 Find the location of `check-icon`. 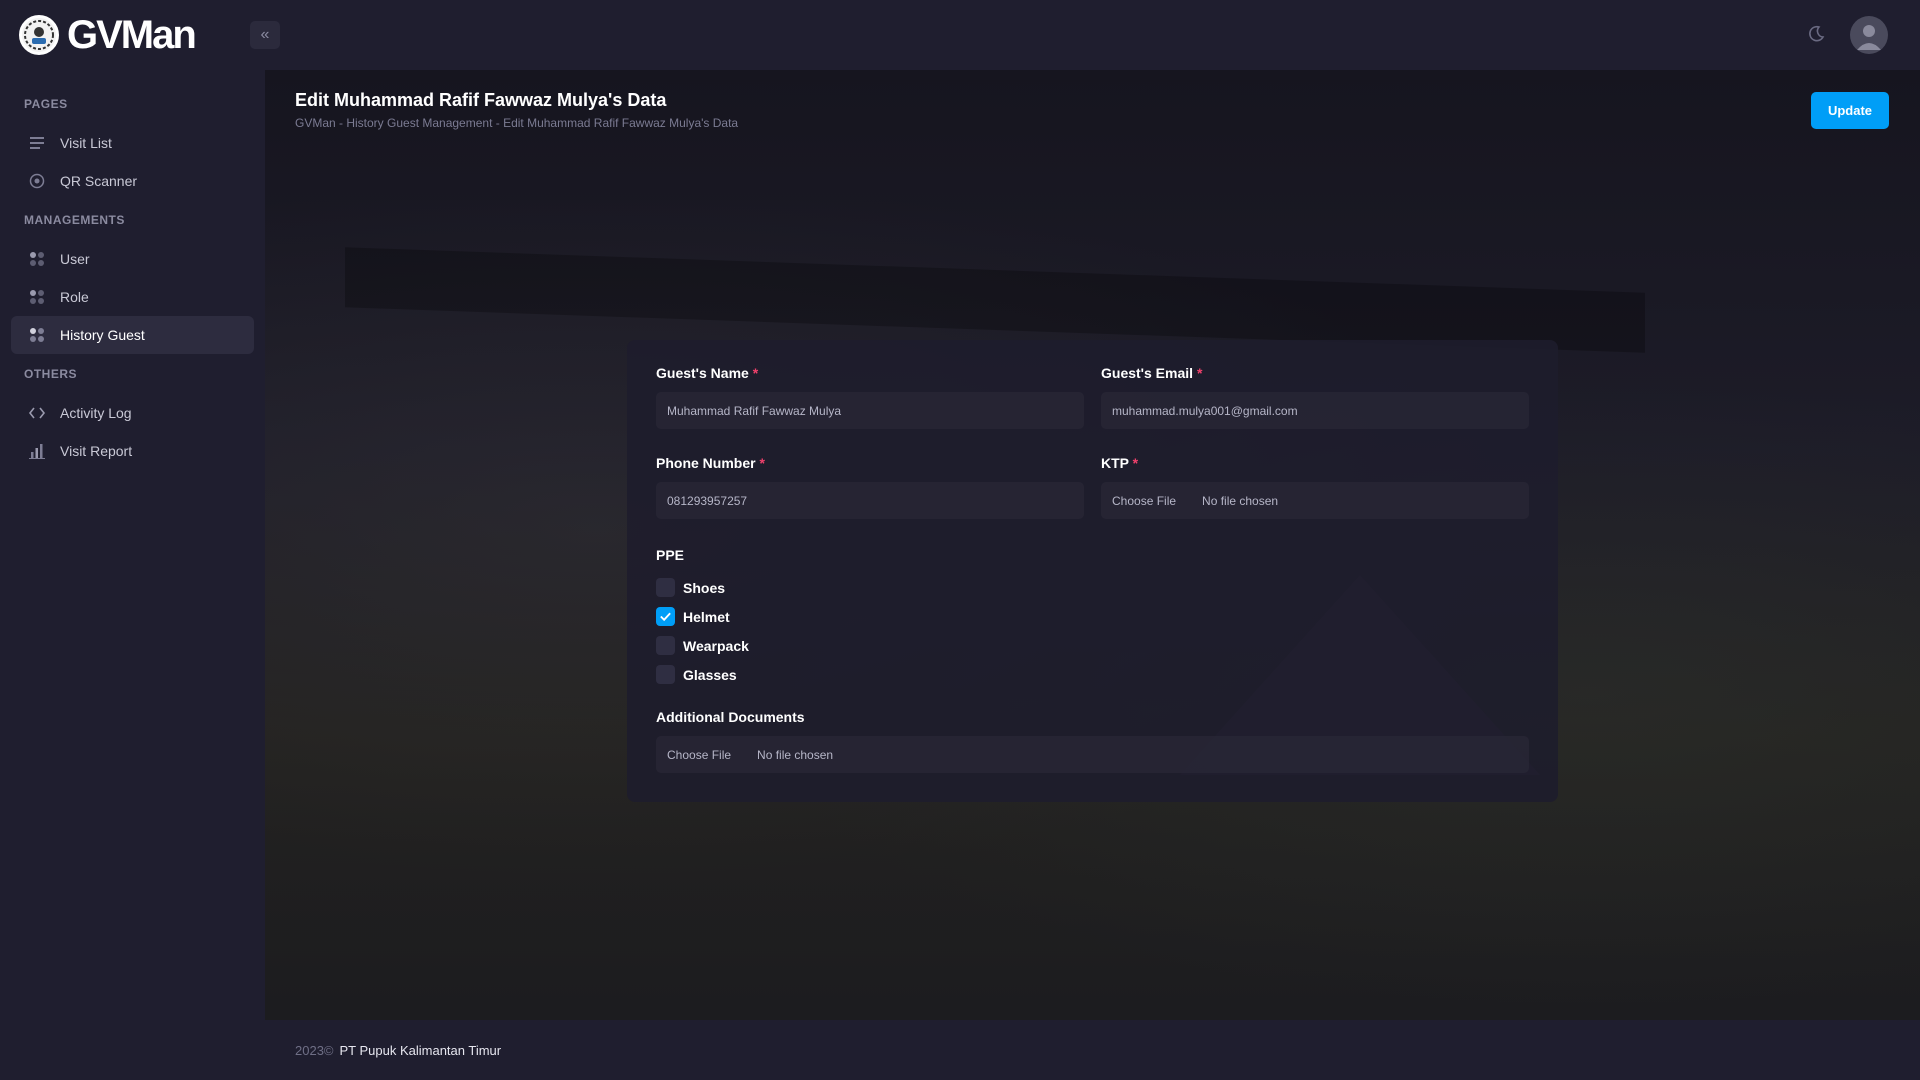

check-icon is located at coordinates (665, 617).